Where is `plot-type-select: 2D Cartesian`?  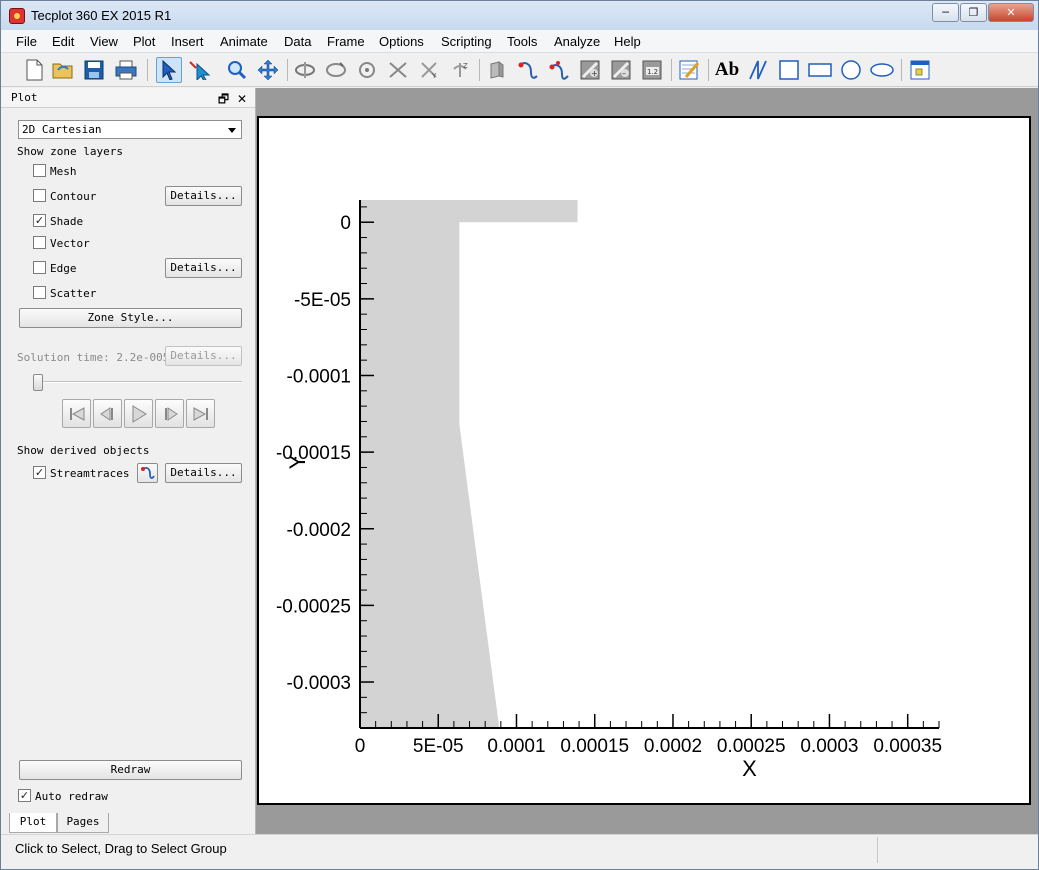
plot-type-select: 2D Cartesian is located at coordinates (130, 129).